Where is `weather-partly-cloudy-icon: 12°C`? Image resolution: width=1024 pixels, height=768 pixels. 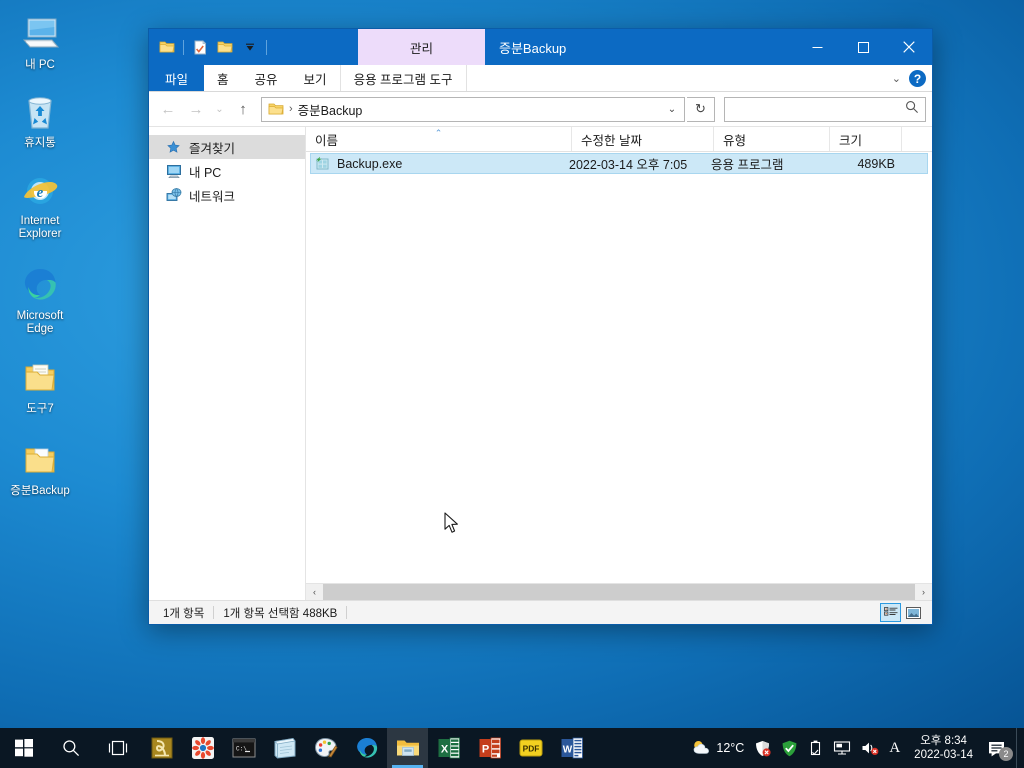
weather-partly-cloudy-icon: 12°C is located at coordinates (717, 748).